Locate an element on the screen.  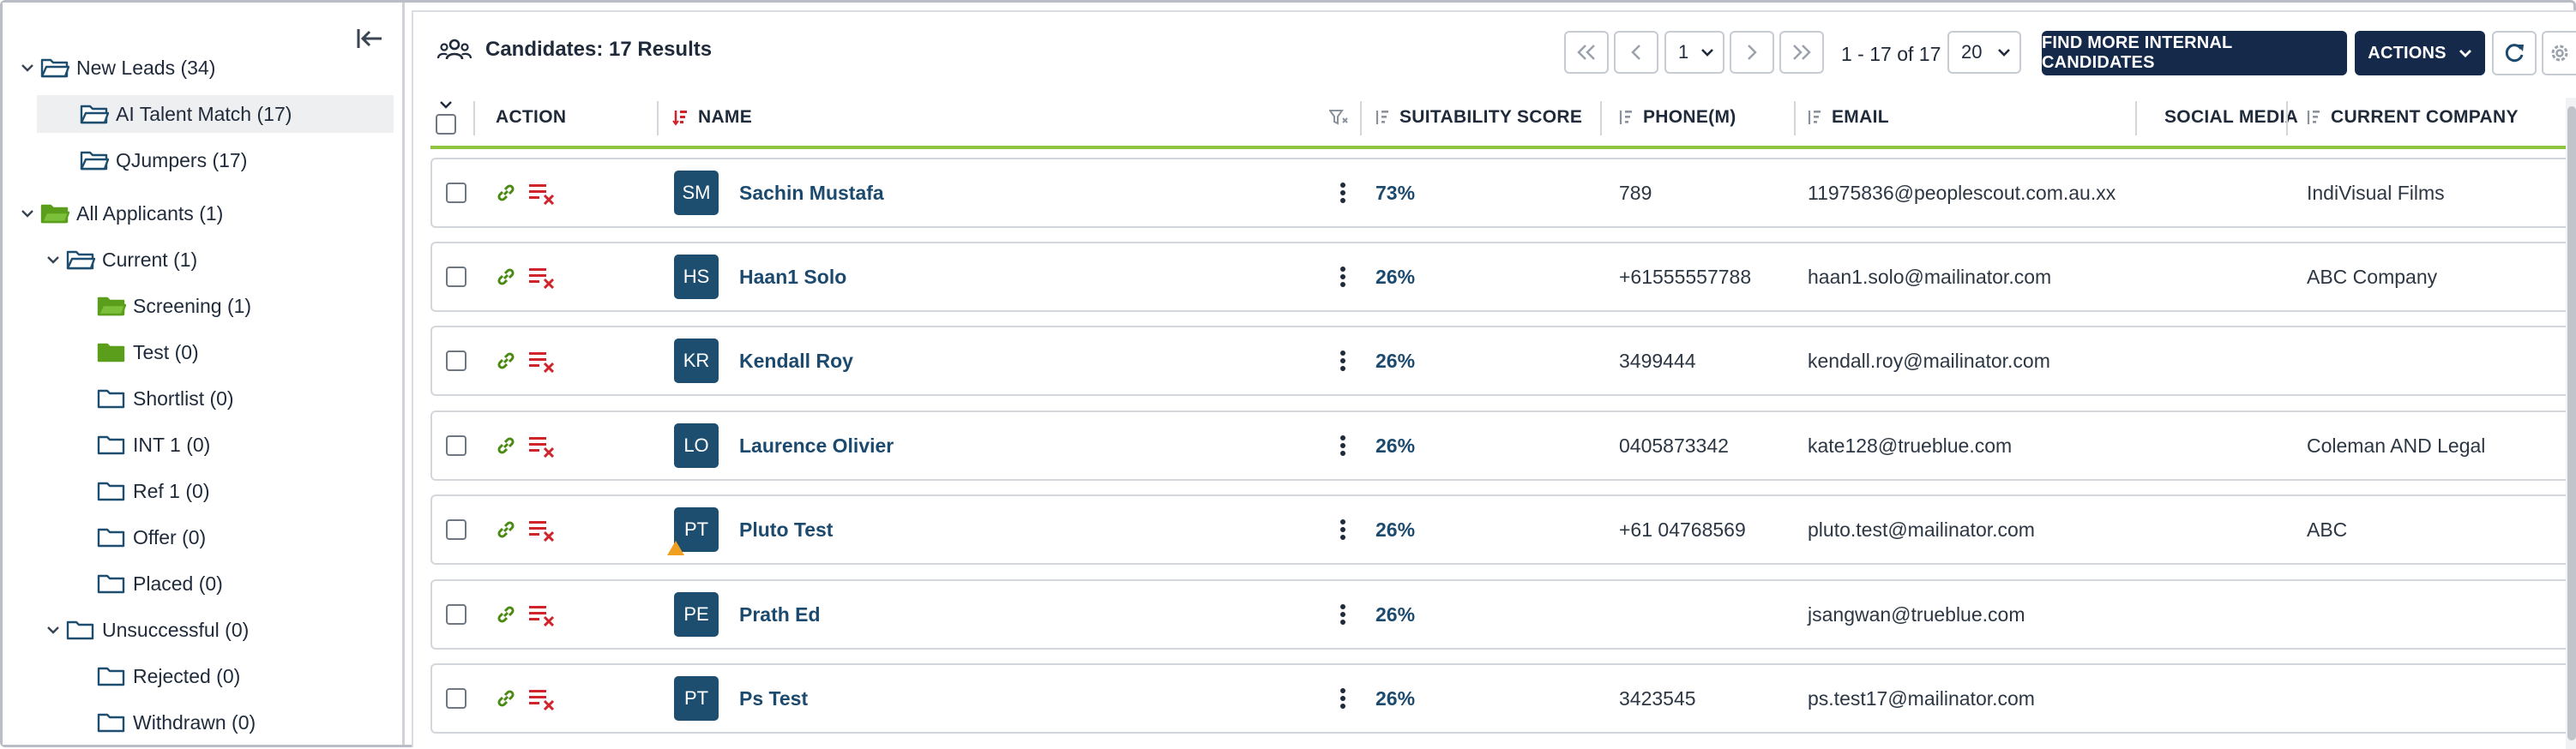
tree-item: Placed (0) is located at coordinates (147, 583).